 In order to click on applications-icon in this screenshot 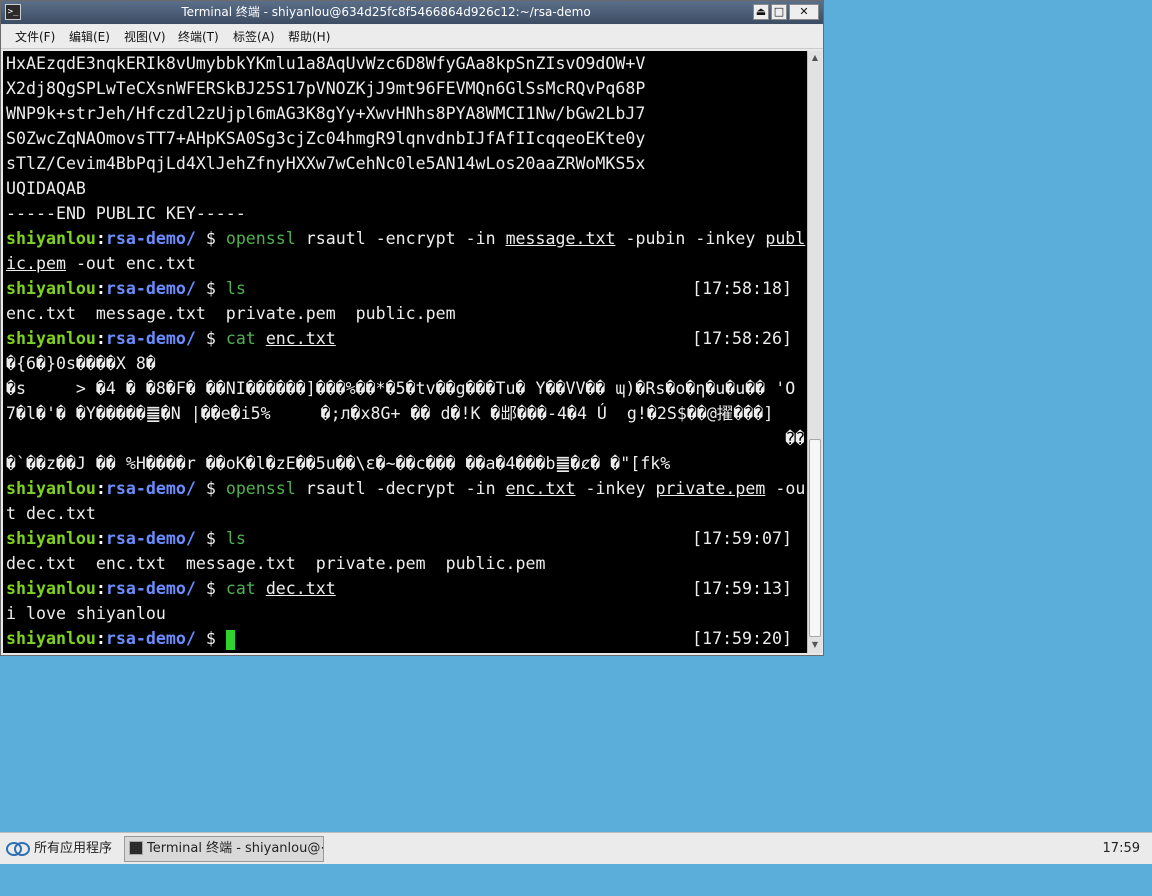, I will do `click(18, 849)`.